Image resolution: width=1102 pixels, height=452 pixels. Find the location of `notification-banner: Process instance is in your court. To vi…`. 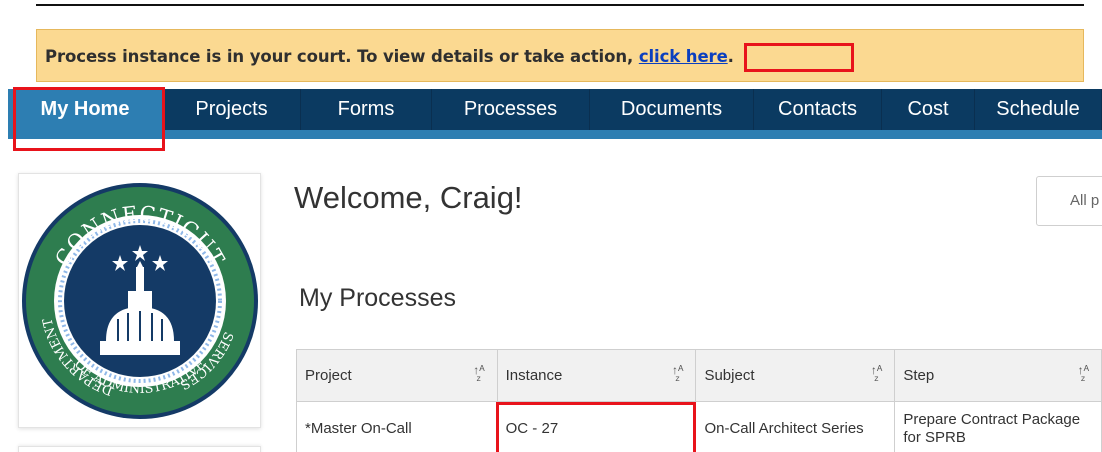

notification-banner: Process instance is in your court. To vi… is located at coordinates (560, 55).